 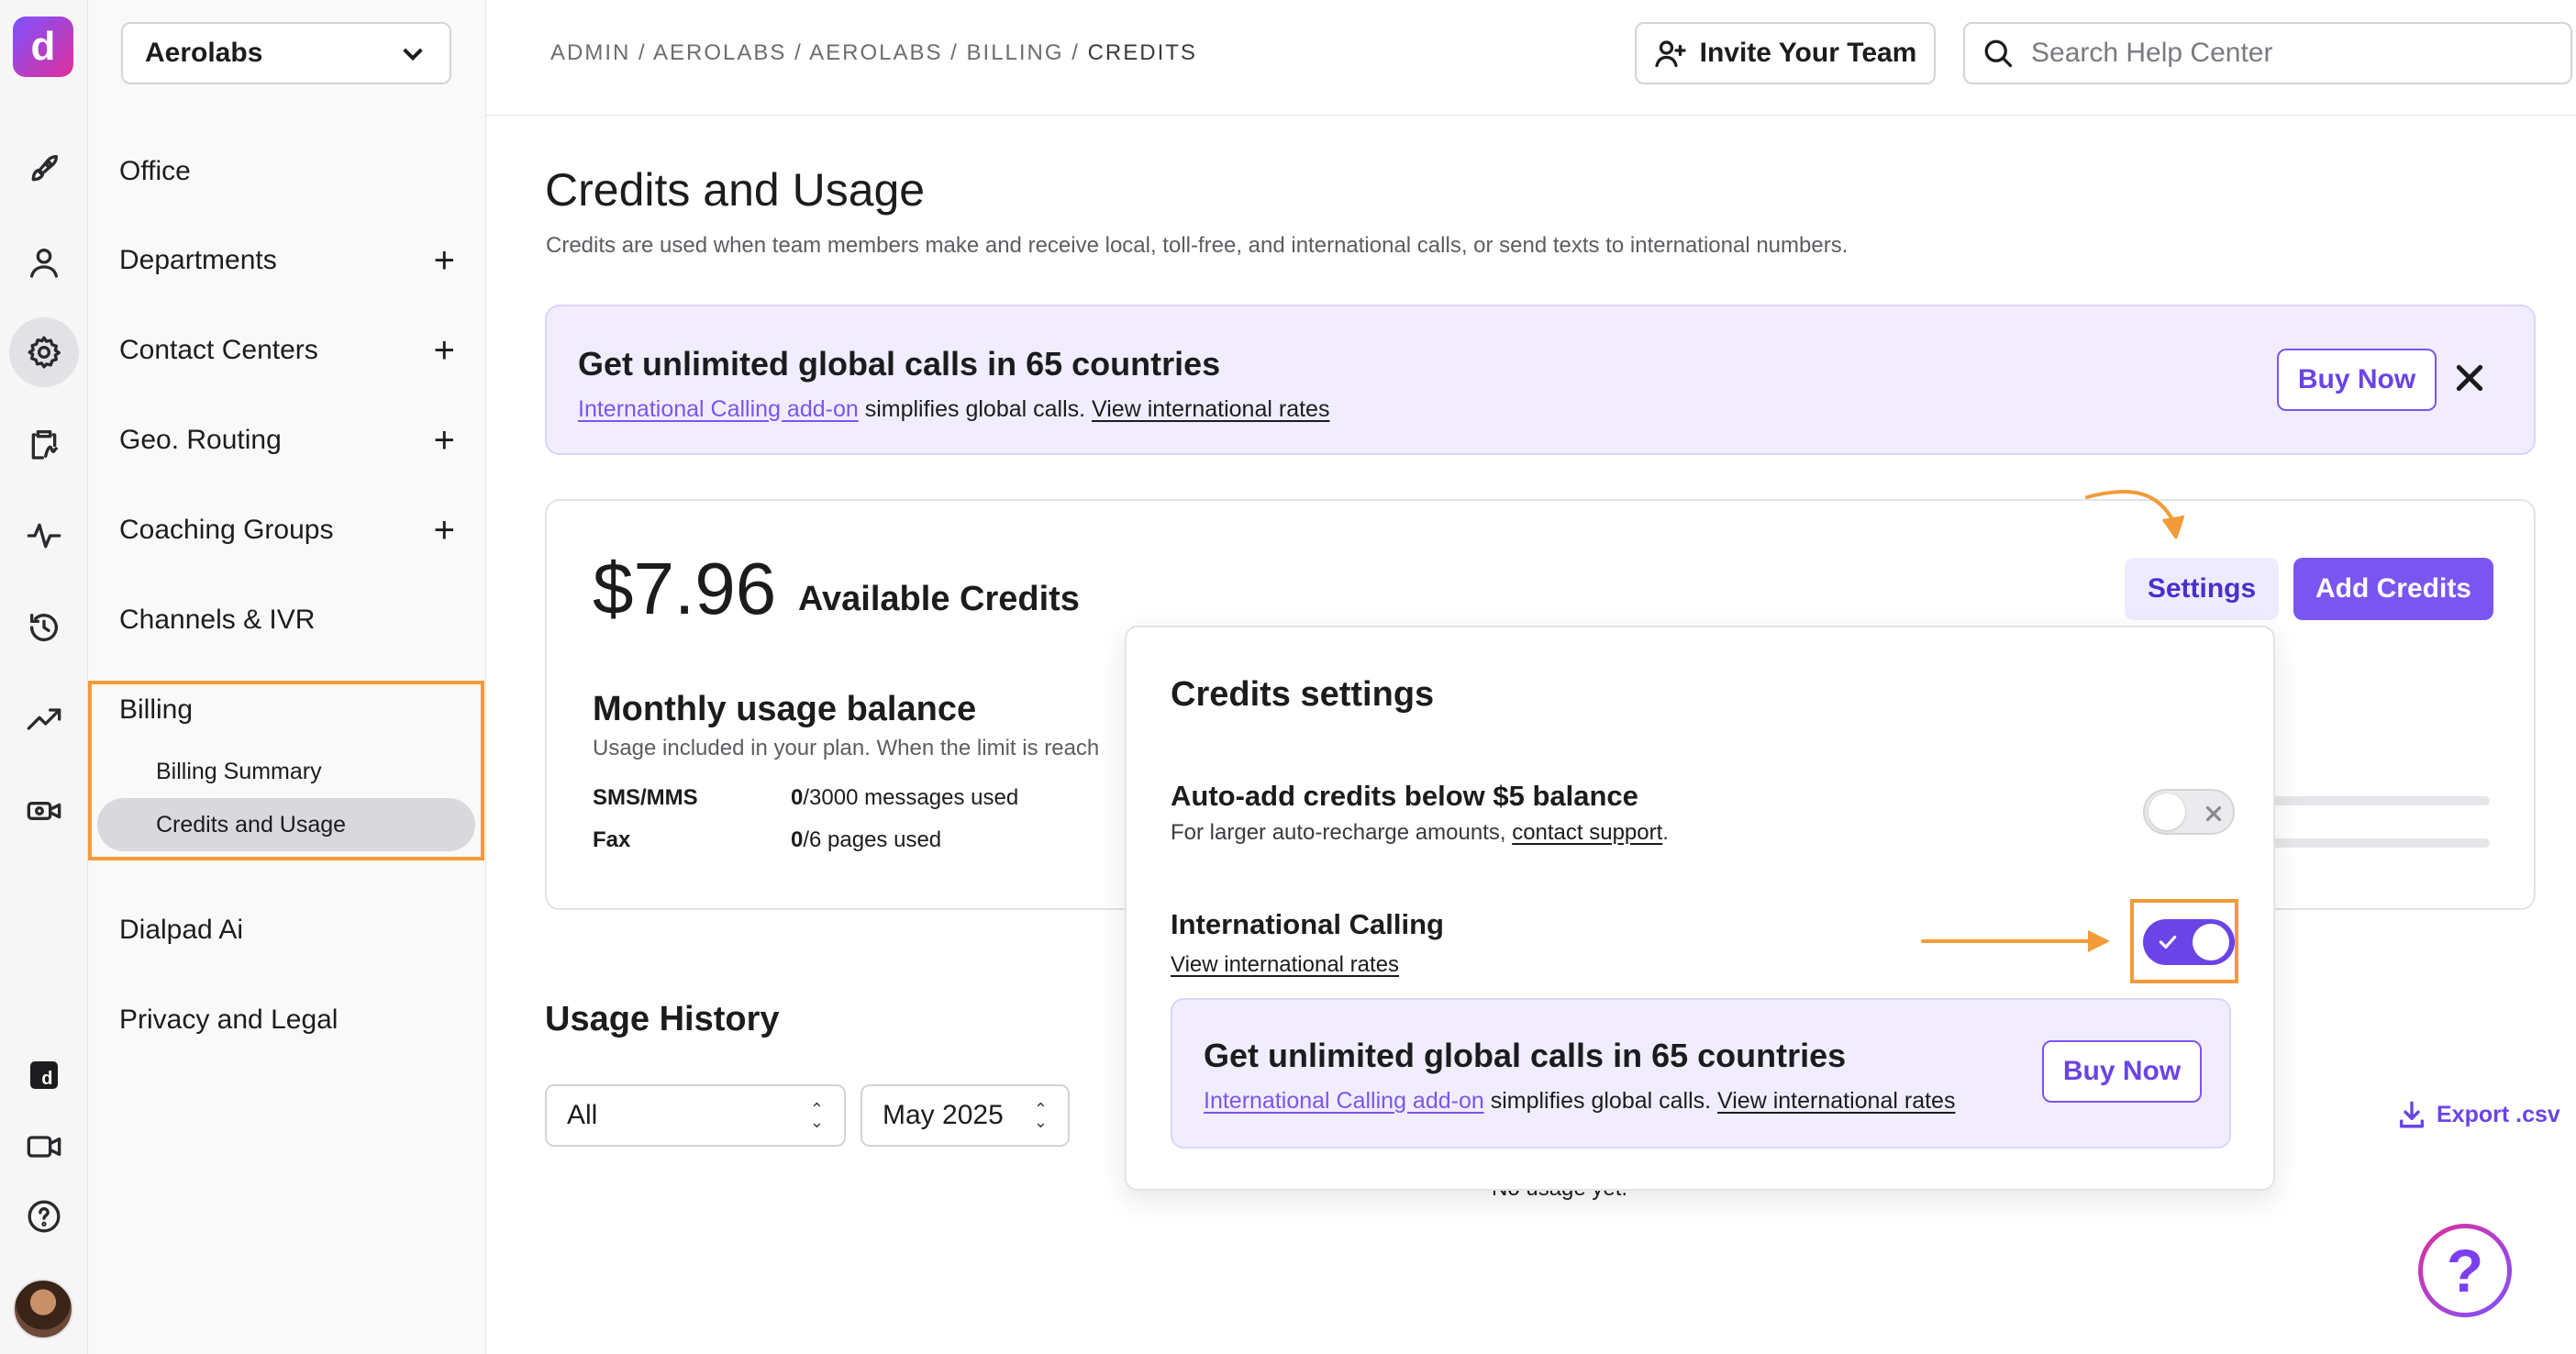 I want to click on sidebar-item-label: Billing, so click(x=156, y=710).